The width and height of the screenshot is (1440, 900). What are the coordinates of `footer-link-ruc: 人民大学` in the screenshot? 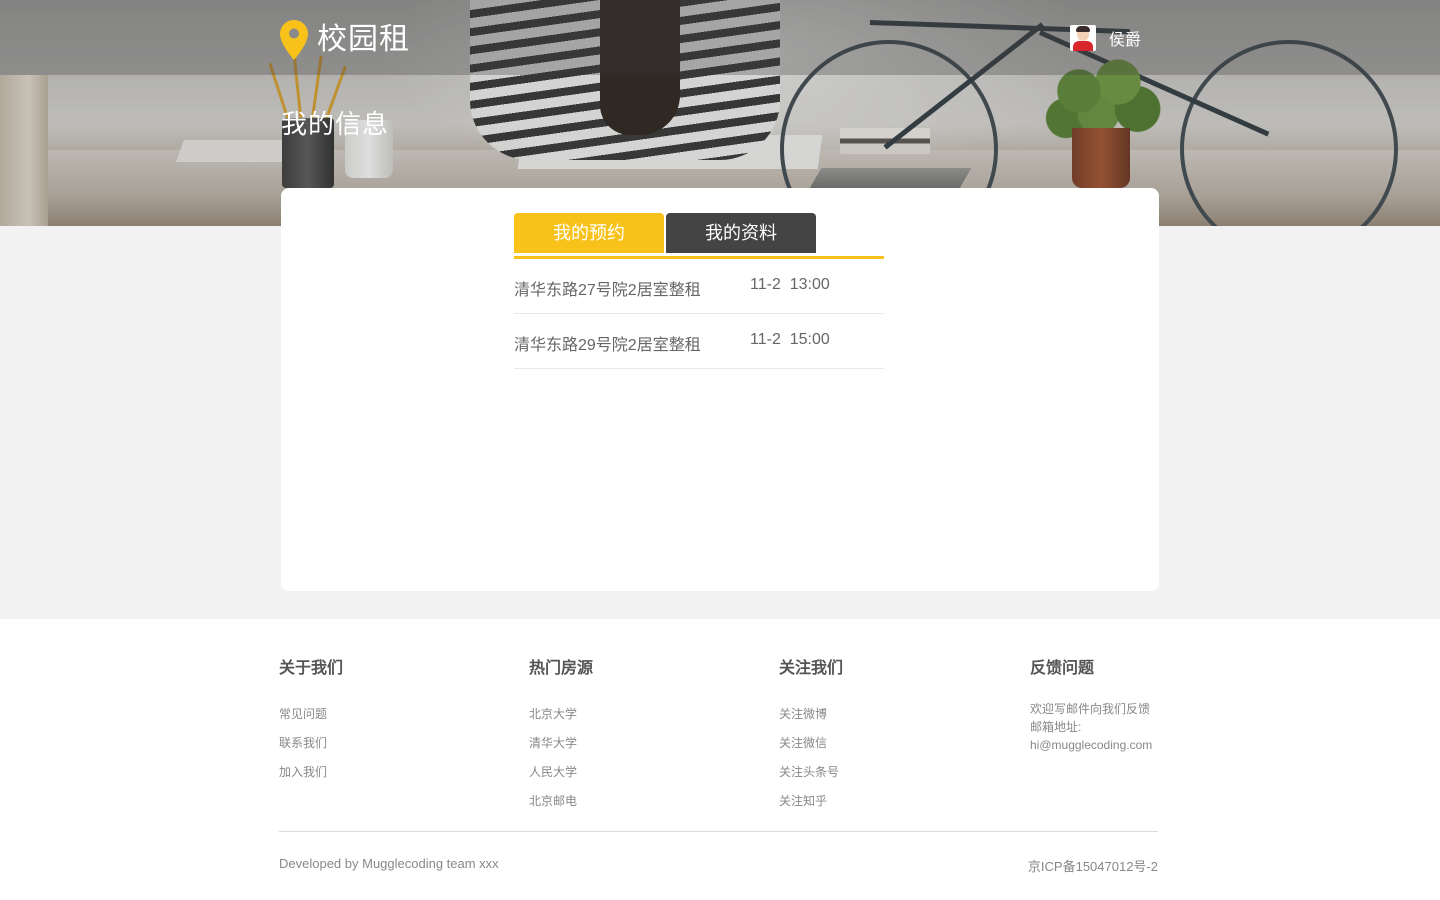 It's located at (629, 772).